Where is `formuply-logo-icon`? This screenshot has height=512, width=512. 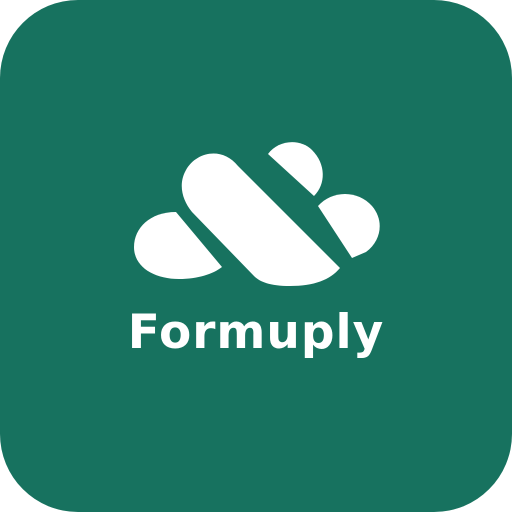
formuply-logo-icon is located at coordinates (257, 214).